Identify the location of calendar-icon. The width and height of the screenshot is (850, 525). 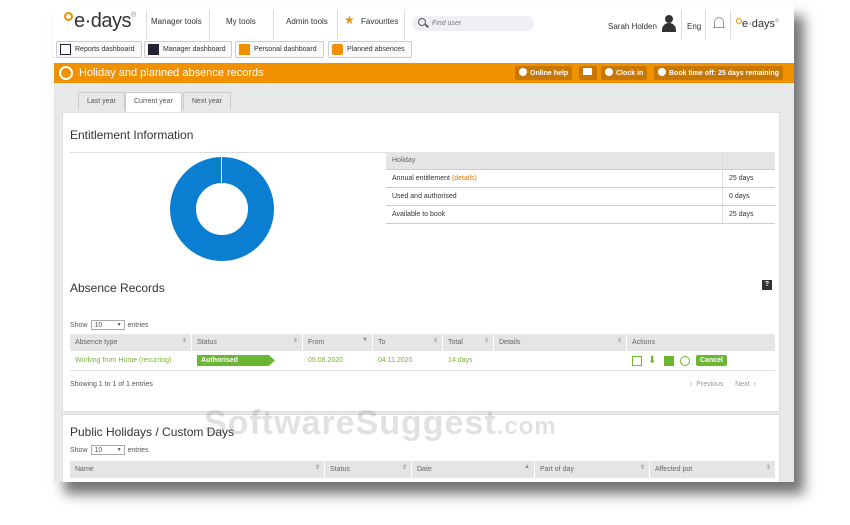
(637, 360).